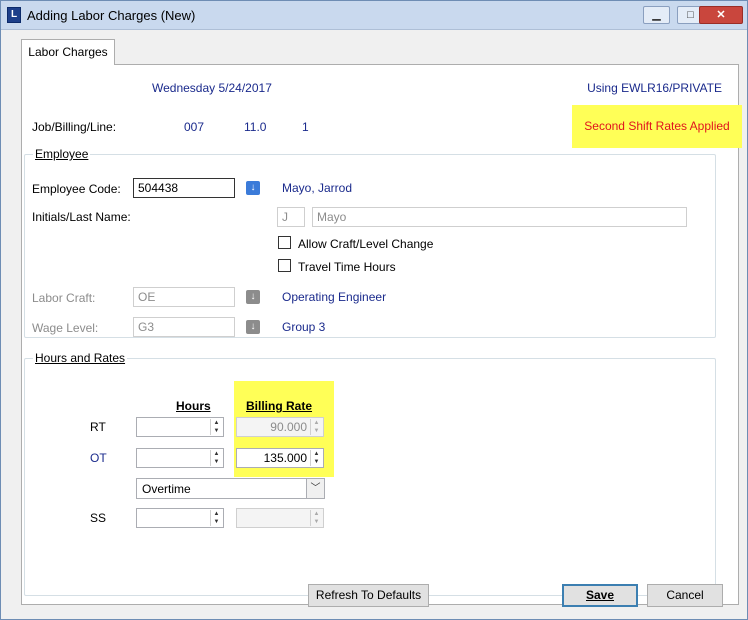  Describe the element at coordinates (64, 298) in the screenshot. I see `labor-craft-label: Labor Craft:` at that location.